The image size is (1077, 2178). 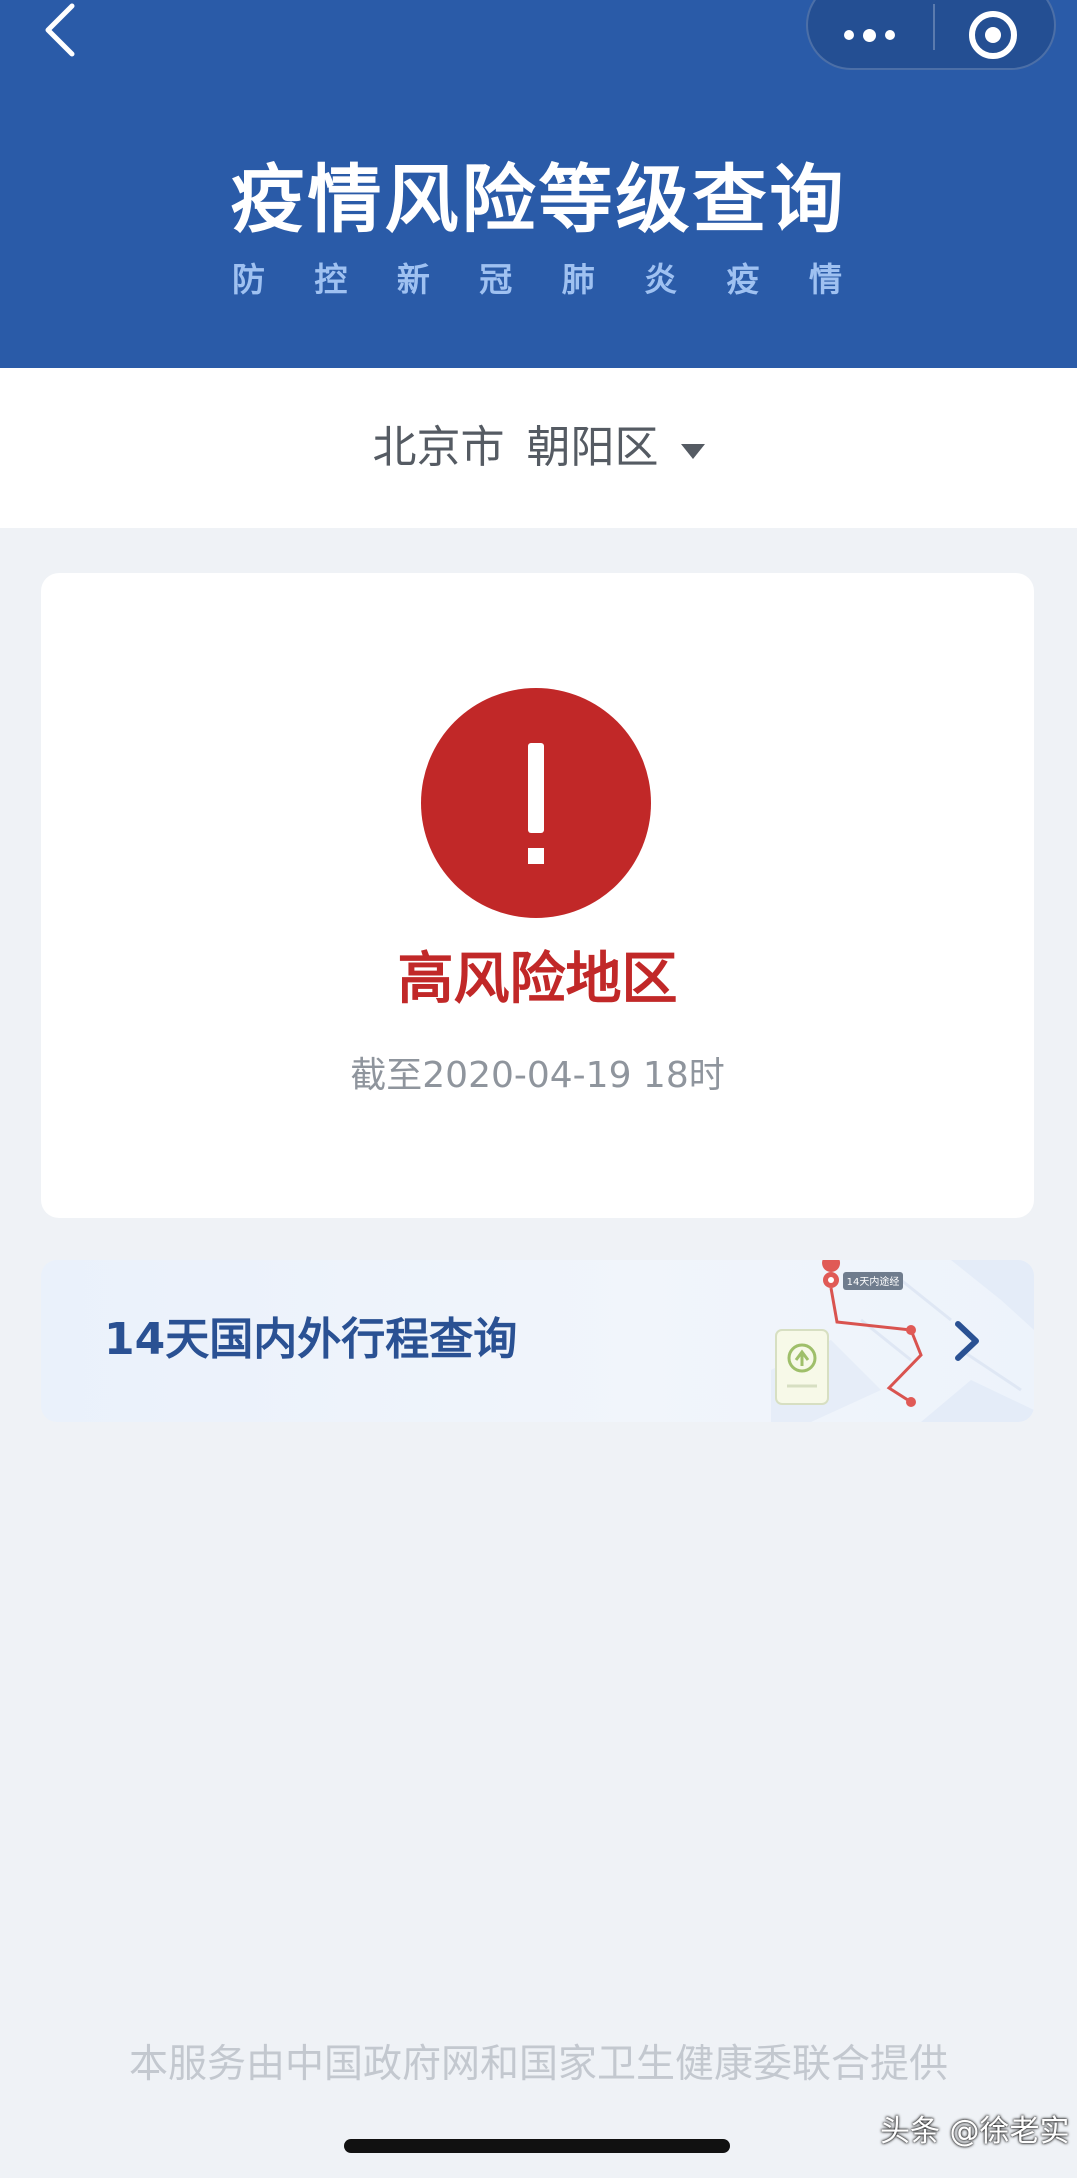 What do you see at coordinates (537, 1341) in the screenshot?
I see `trip-query-button: 14天国内外行程查询 14天内途经` at bounding box center [537, 1341].